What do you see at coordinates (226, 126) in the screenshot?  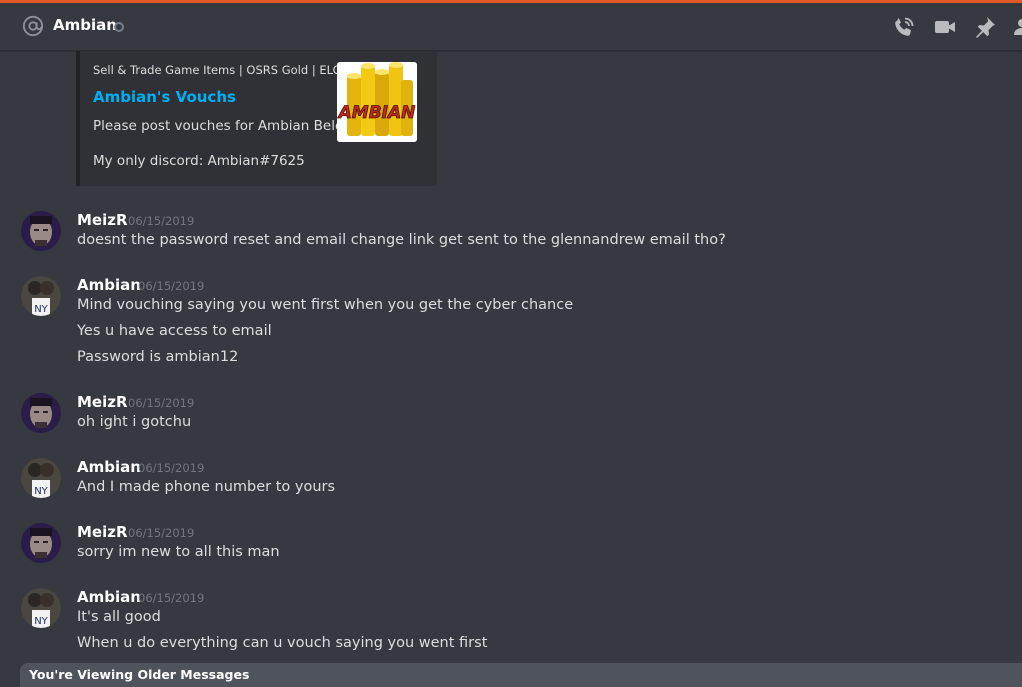 I see `embed-description: Please post vouches for Ambian Below!` at bounding box center [226, 126].